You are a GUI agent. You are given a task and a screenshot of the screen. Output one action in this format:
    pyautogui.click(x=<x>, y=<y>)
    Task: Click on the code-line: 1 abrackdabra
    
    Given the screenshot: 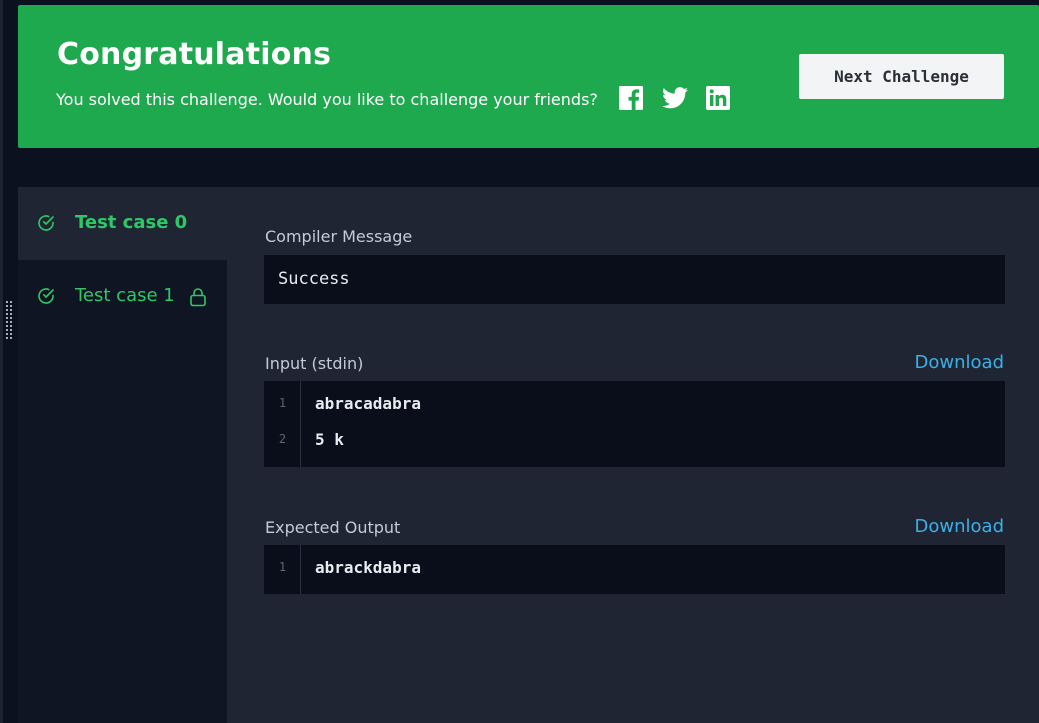 What is the action you would take?
    pyautogui.click(x=634, y=570)
    